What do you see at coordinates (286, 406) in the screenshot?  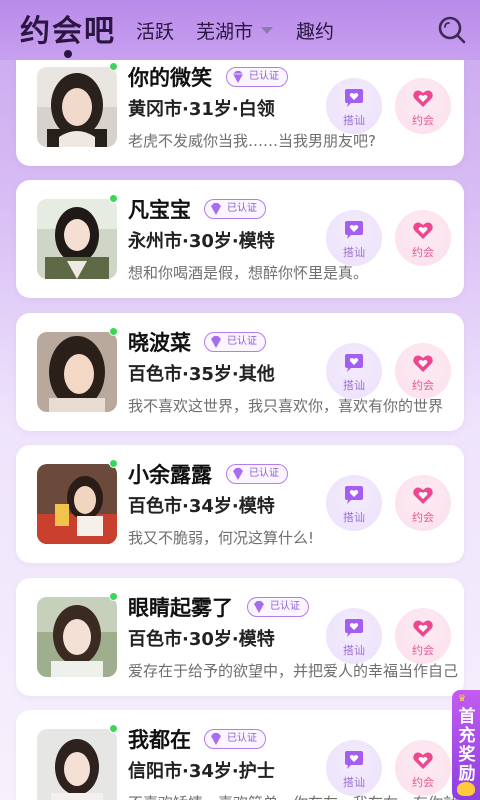 I see `user-bio: 我不喜欢这世界，我只喜欢你，喜欢有你的世界` at bounding box center [286, 406].